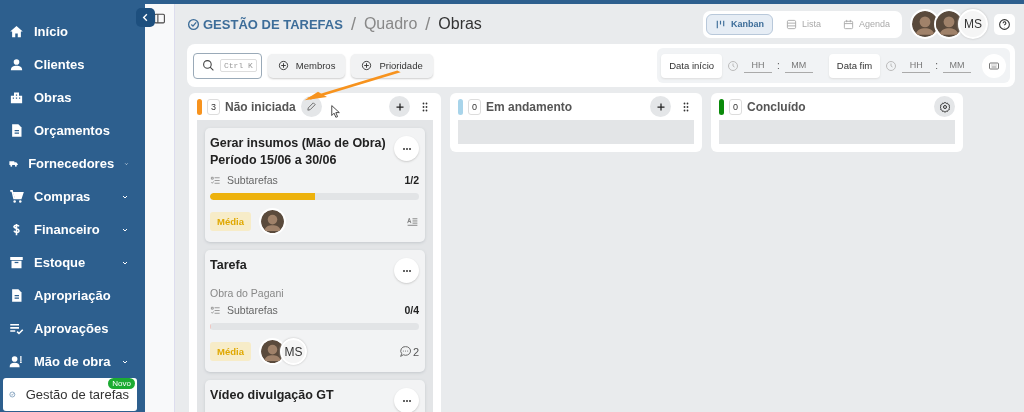  What do you see at coordinates (238, 65) in the screenshot?
I see `shortcut-hint: Ctrl K` at bounding box center [238, 65].